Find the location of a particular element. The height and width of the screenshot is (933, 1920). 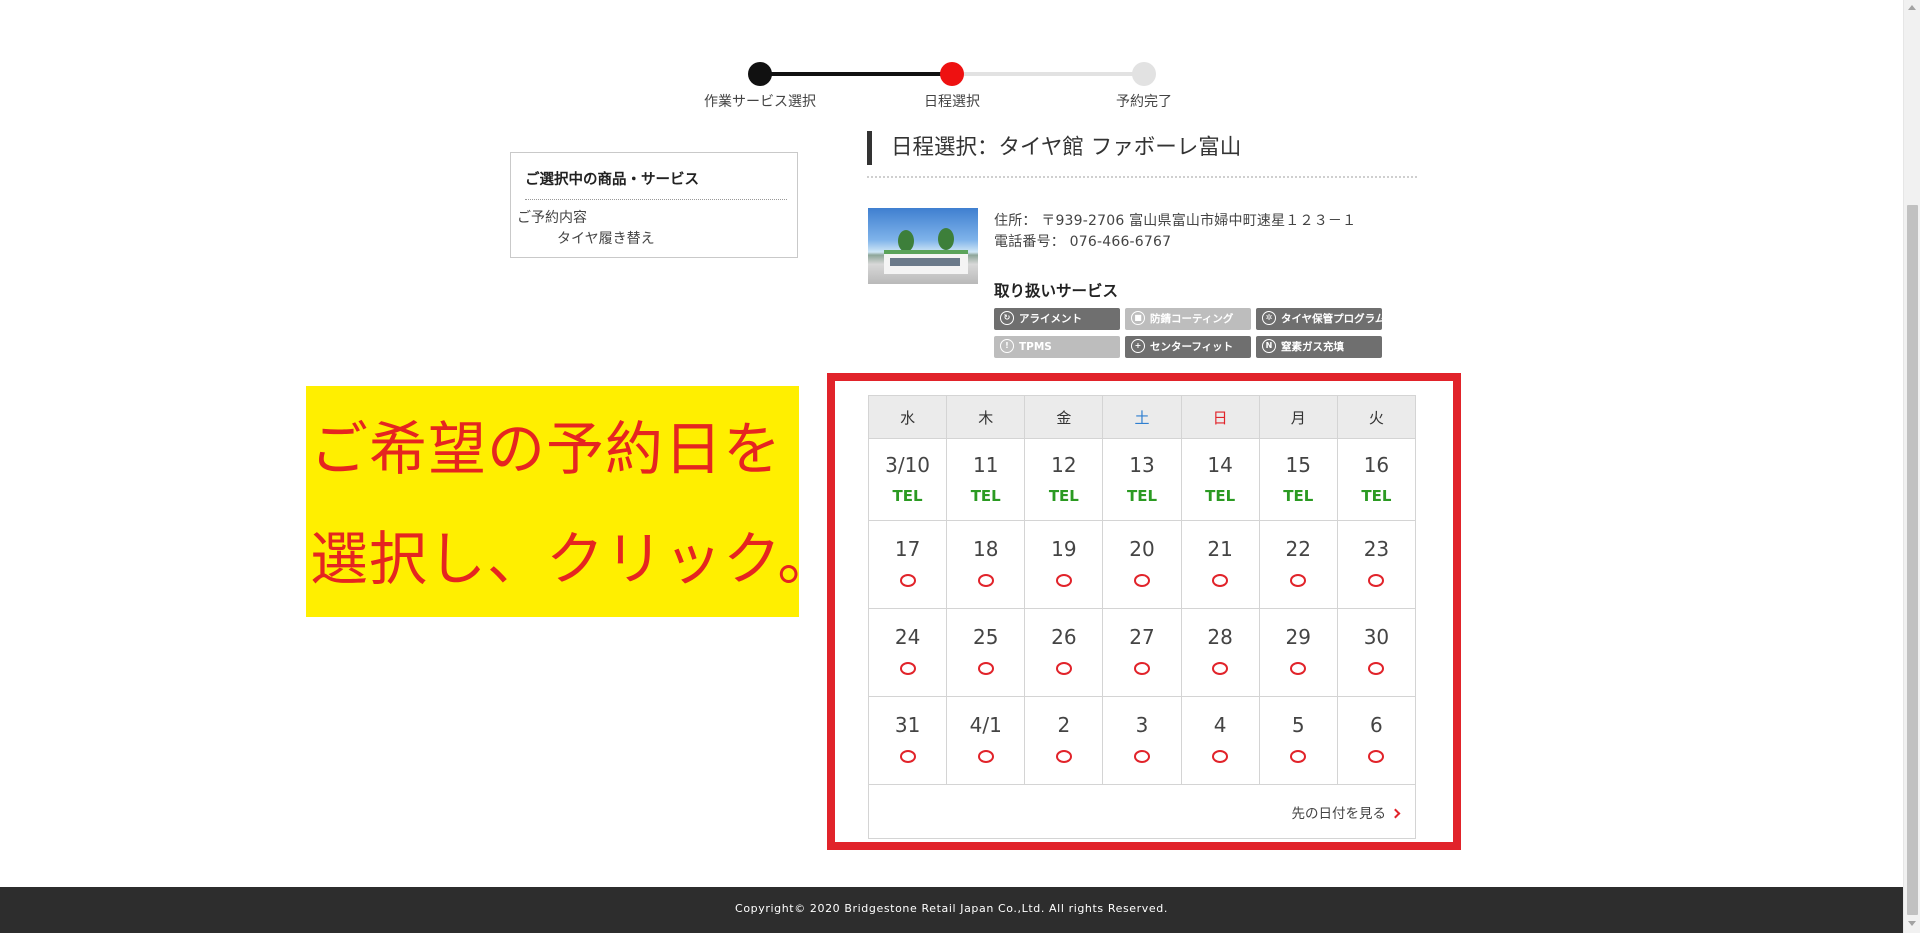

calendar-day-cell: 25 is located at coordinates (986, 652).